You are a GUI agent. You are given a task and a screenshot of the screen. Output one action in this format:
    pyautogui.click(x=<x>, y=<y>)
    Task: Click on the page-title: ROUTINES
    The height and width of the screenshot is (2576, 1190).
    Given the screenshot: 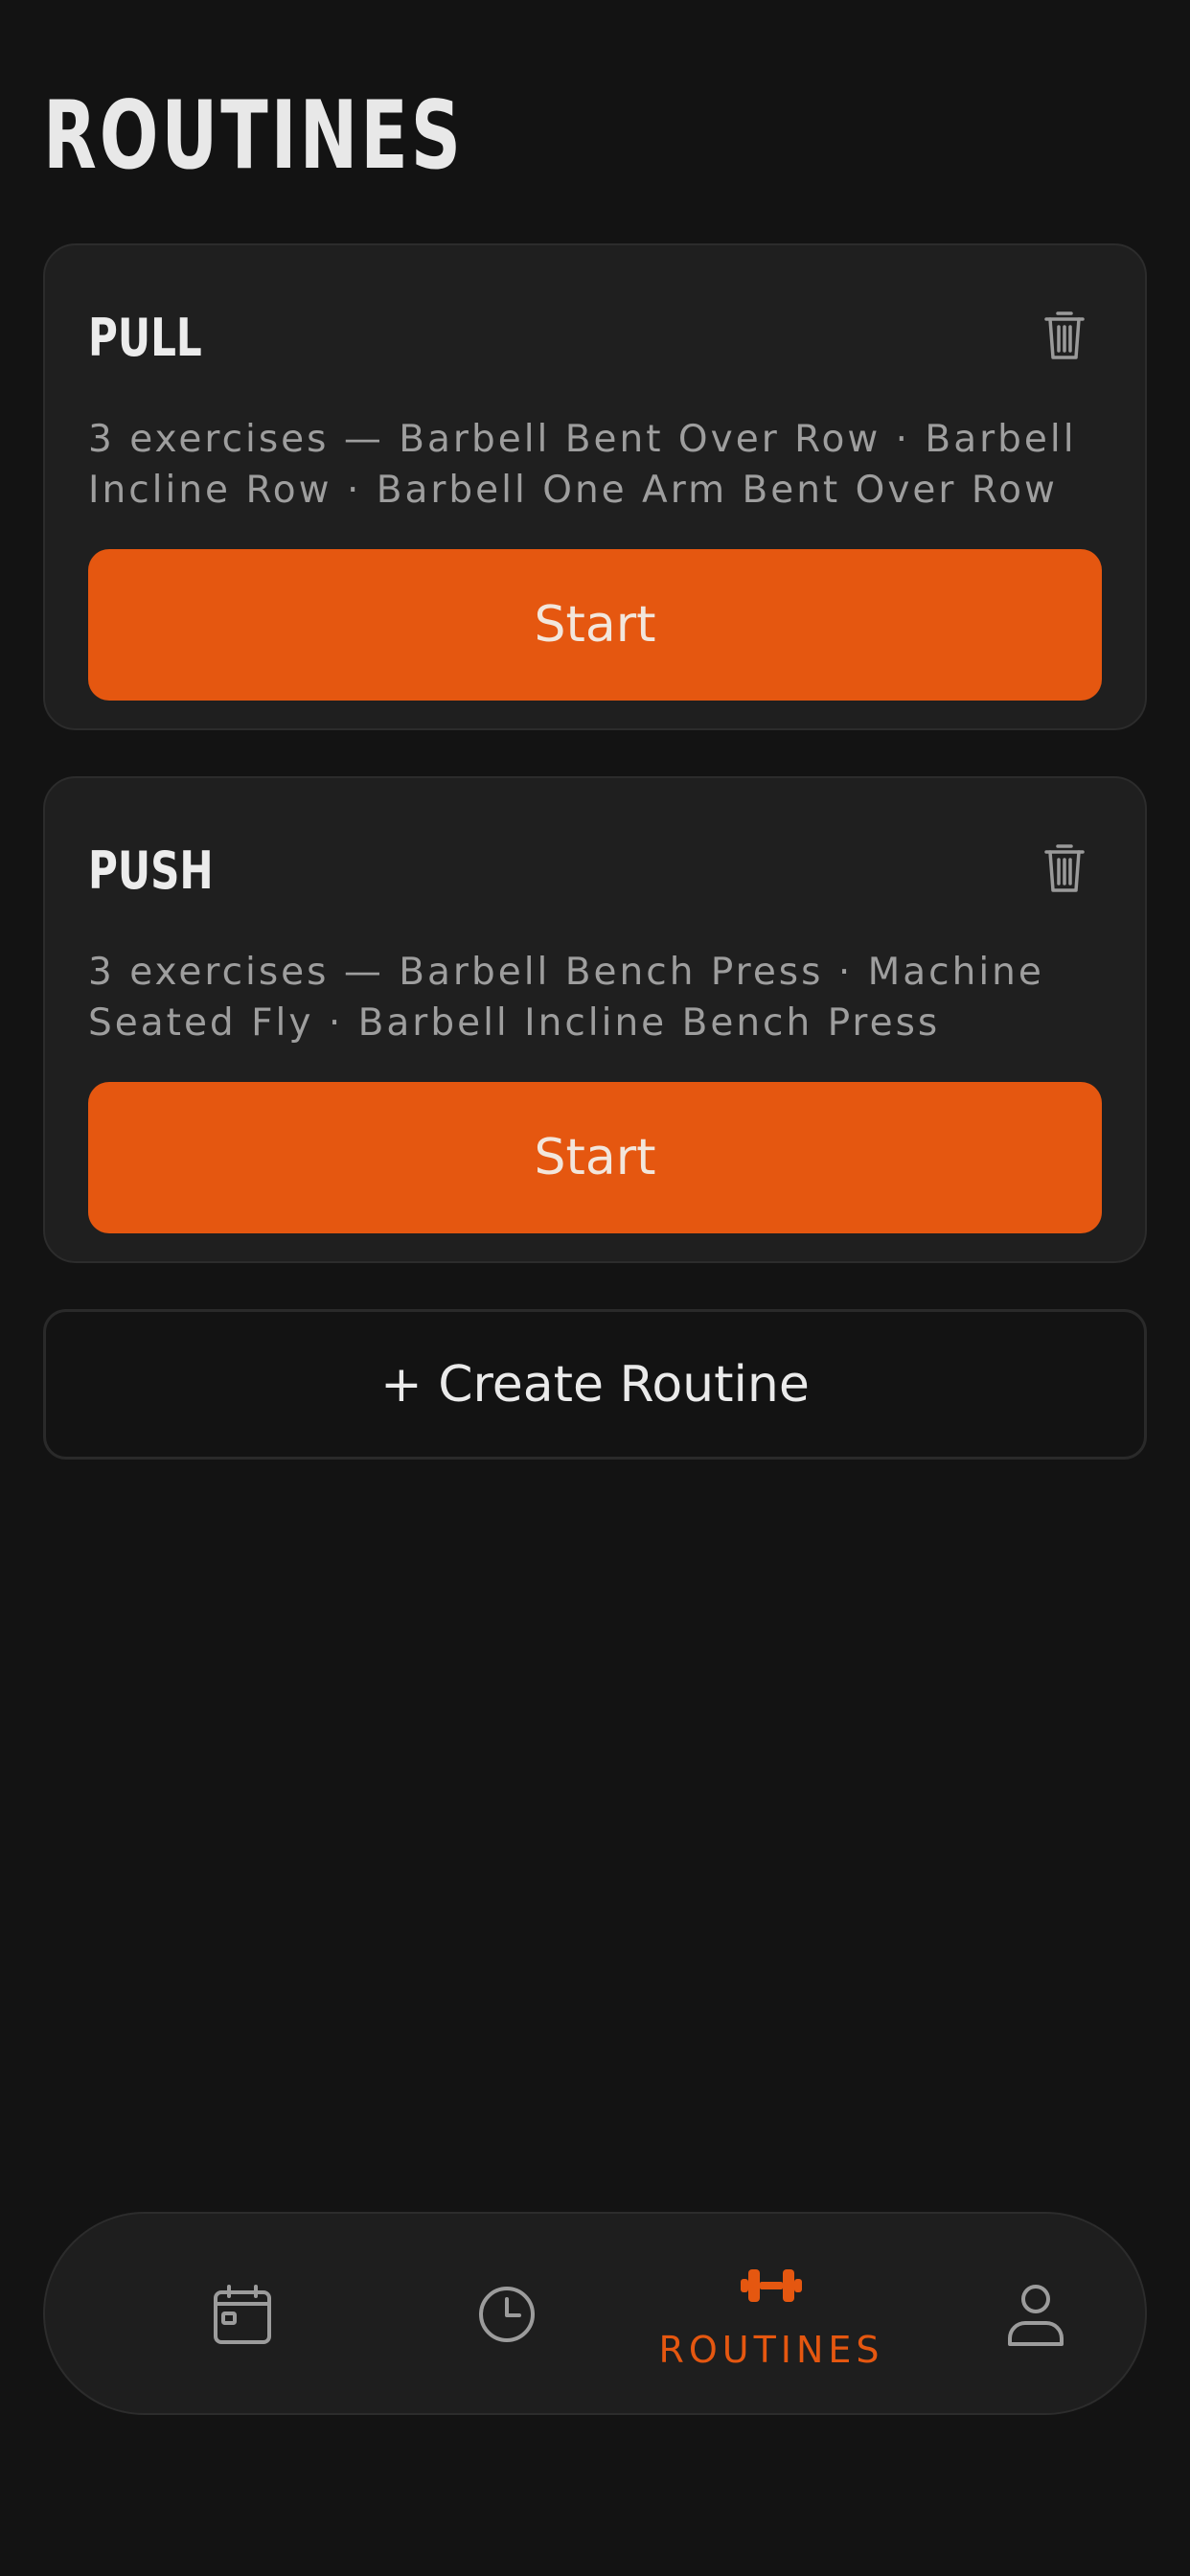 What is the action you would take?
    pyautogui.click(x=254, y=136)
    